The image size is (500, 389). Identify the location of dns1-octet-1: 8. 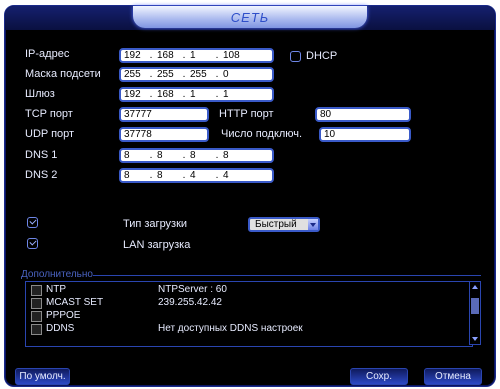
(134, 155).